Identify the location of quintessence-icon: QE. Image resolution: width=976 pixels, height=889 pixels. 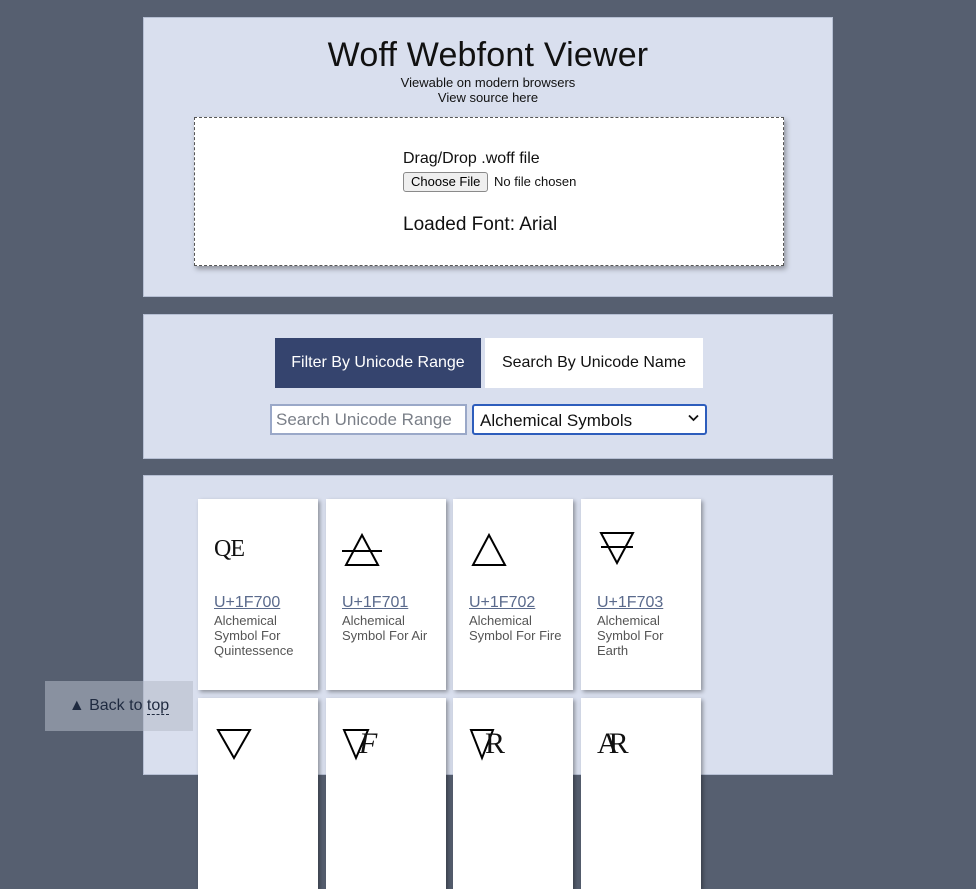
(229, 549).